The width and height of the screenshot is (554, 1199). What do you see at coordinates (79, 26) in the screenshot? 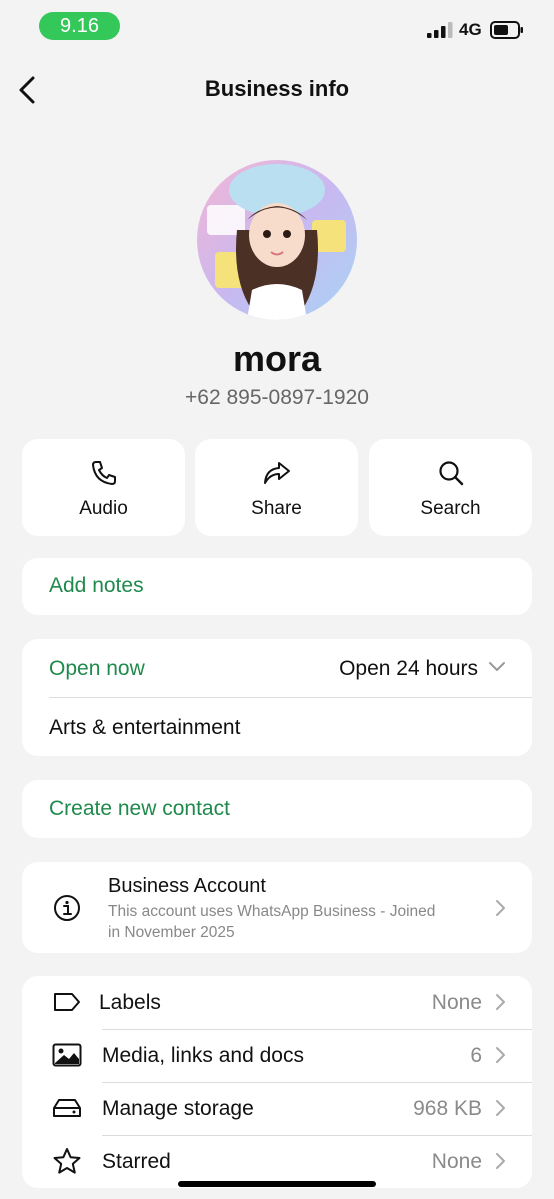
I see `status-time: 9.16` at bounding box center [79, 26].